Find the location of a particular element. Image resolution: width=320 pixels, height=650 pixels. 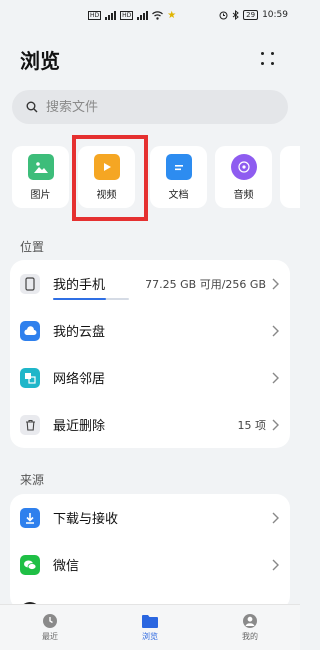

location-item-network: 网络邻居 is located at coordinates (150, 377).